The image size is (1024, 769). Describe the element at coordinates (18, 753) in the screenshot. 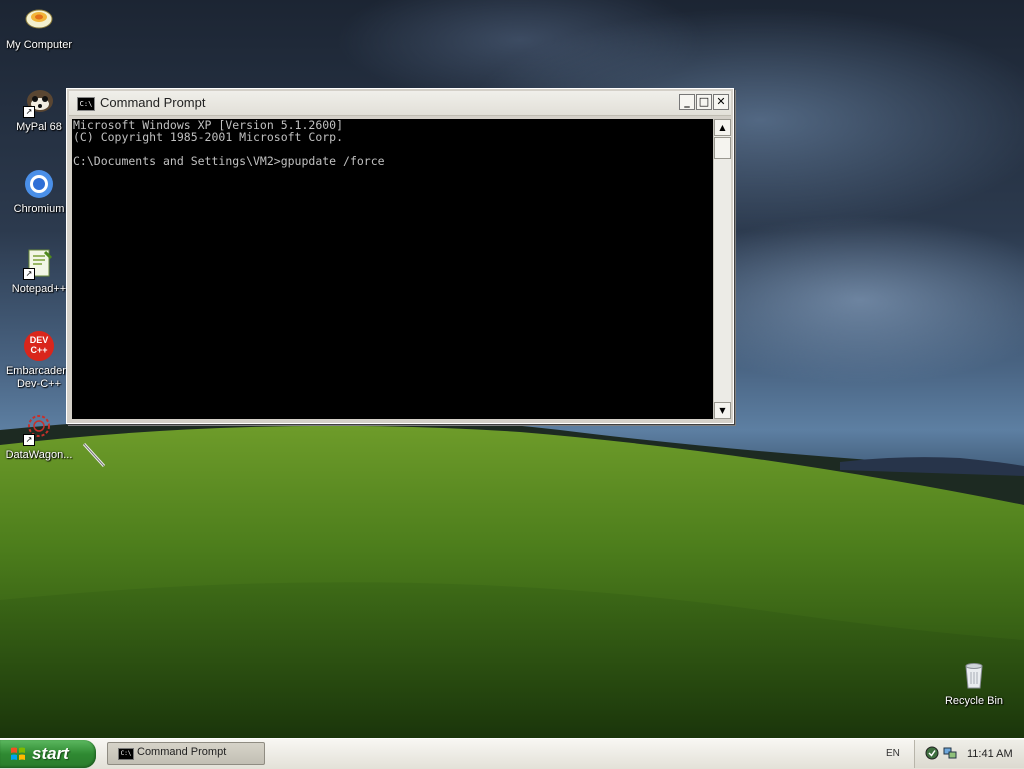

I see `windows-logo-icon` at that location.